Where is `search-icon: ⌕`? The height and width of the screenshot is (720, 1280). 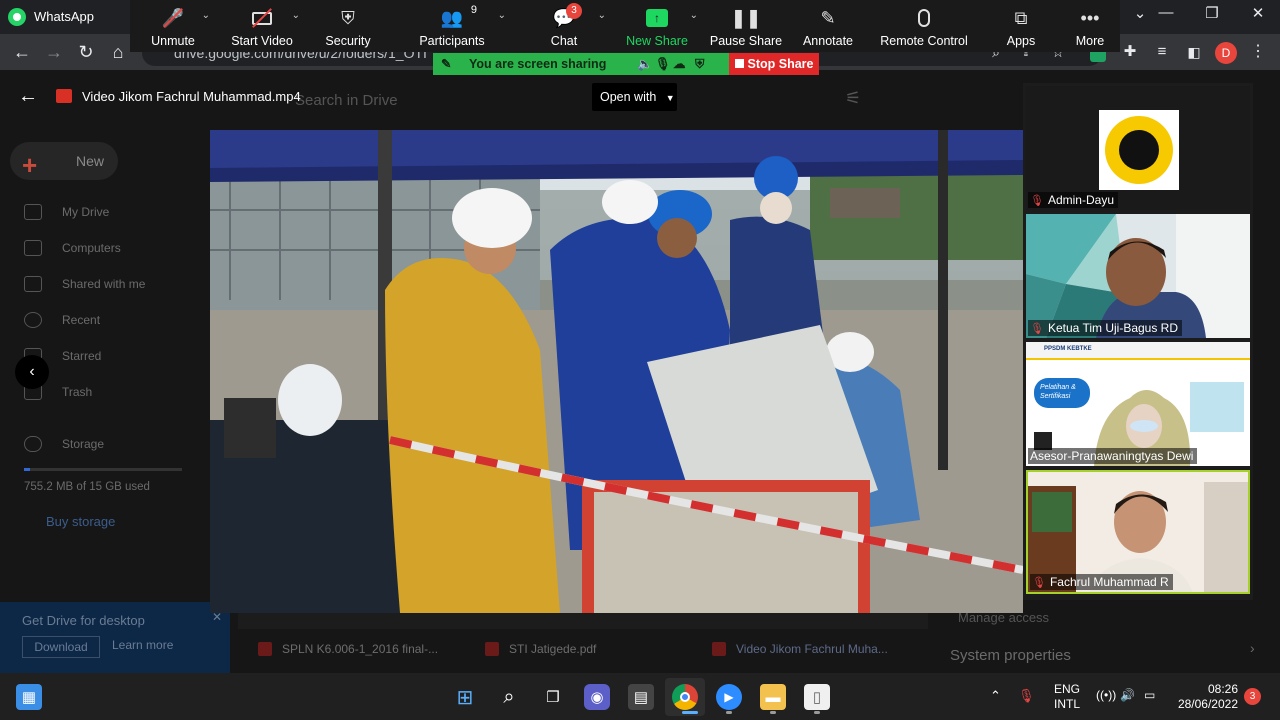
search-icon: ⌕ is located at coordinates (509, 697).